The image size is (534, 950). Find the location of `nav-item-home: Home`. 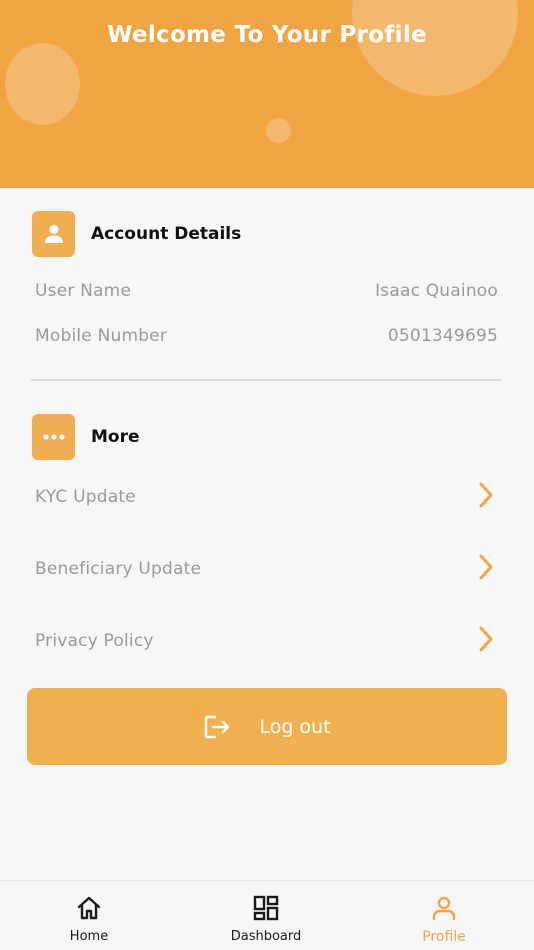

nav-item-home: Home is located at coordinates (89, 919).